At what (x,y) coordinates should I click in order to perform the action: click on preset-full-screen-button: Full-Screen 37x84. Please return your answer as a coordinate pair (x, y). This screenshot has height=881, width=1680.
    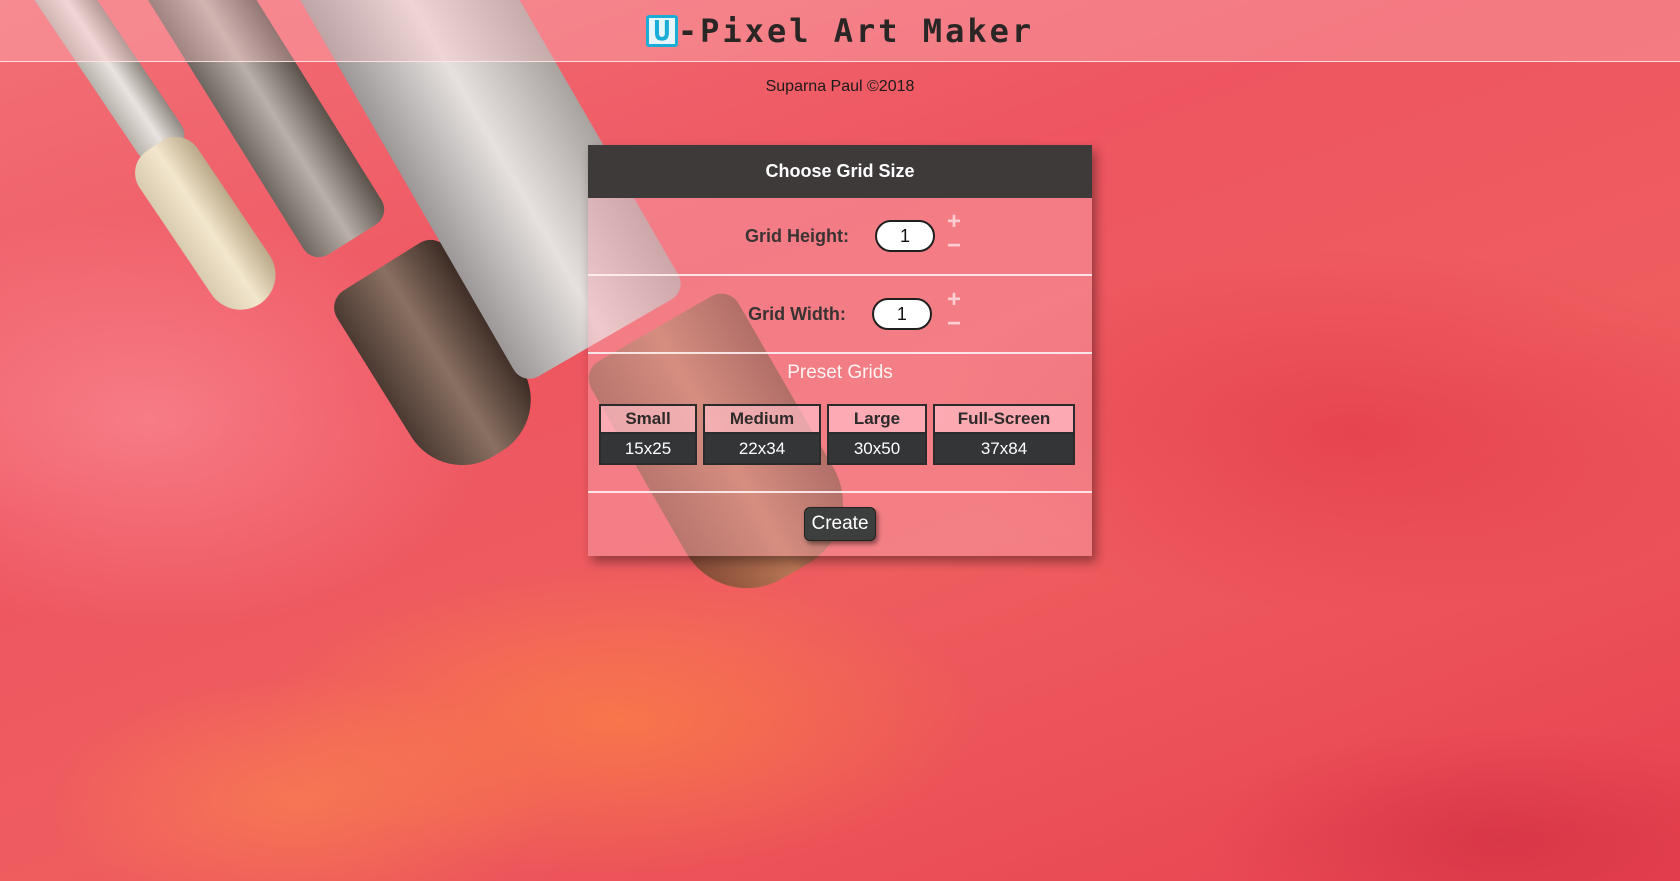
    Looking at the image, I should click on (1004, 434).